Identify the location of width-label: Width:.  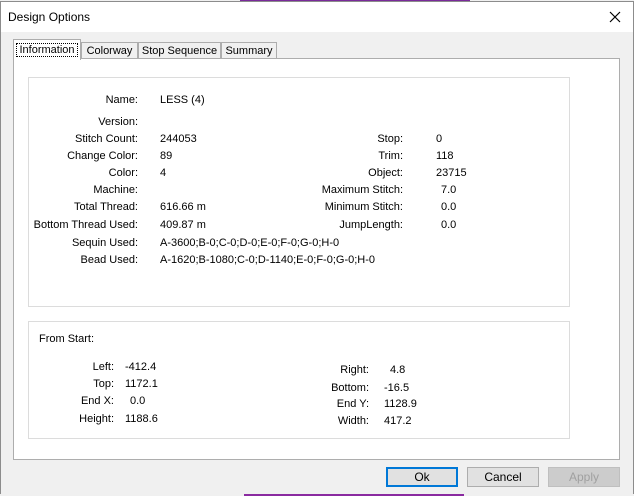
(353, 421).